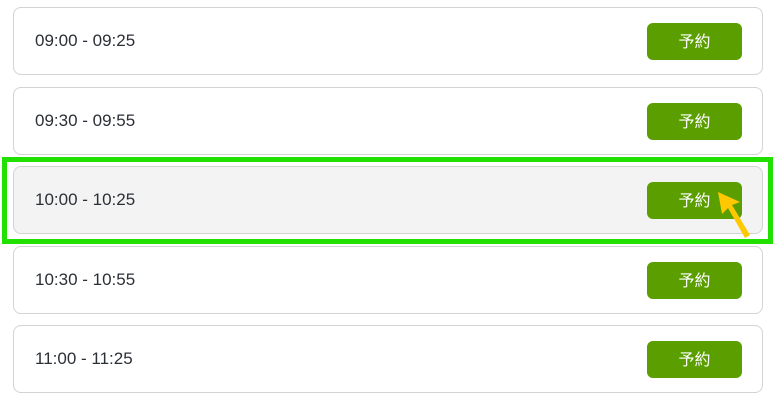 Image resolution: width=777 pixels, height=404 pixels. I want to click on time-slot-label: 10:30 - 10:55, so click(85, 279).